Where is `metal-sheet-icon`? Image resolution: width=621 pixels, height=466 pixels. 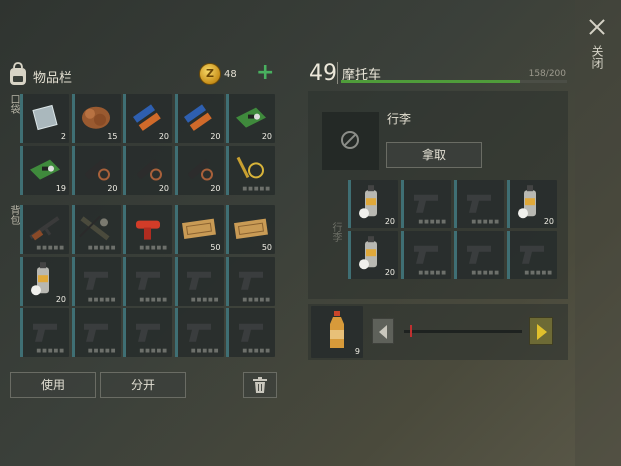 metal-sheet-icon is located at coordinates (44, 117).